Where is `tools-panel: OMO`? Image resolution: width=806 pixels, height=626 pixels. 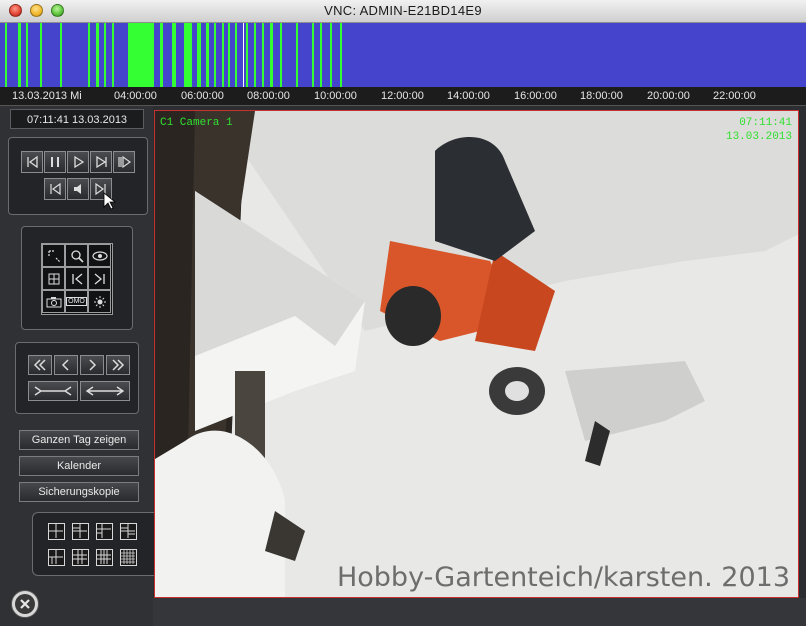 tools-panel: OMO is located at coordinates (77, 278).